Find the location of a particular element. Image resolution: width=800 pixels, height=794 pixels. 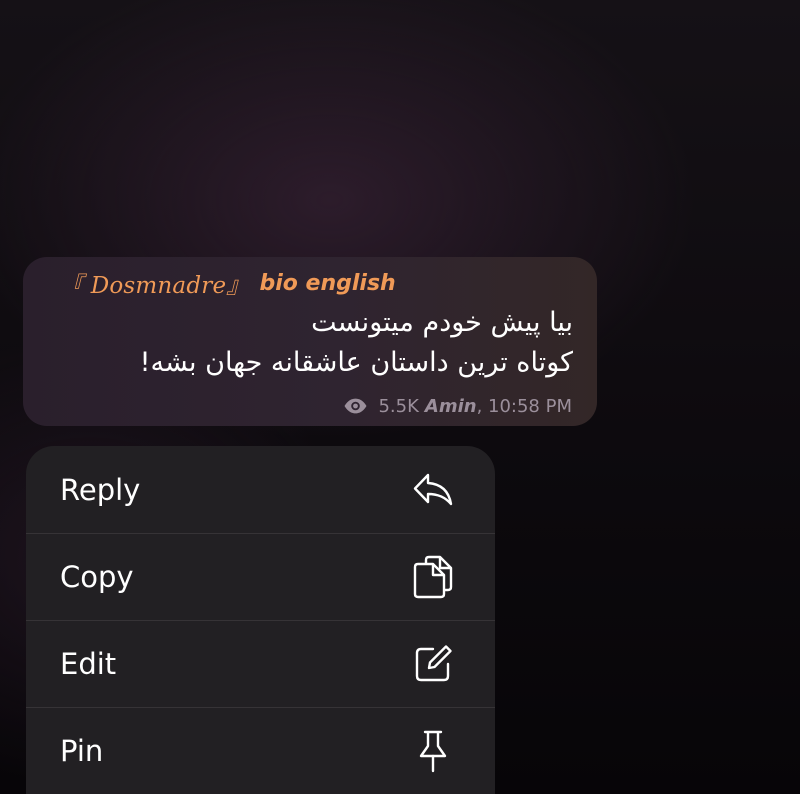

menu-item-label: Reply is located at coordinates (100, 489).